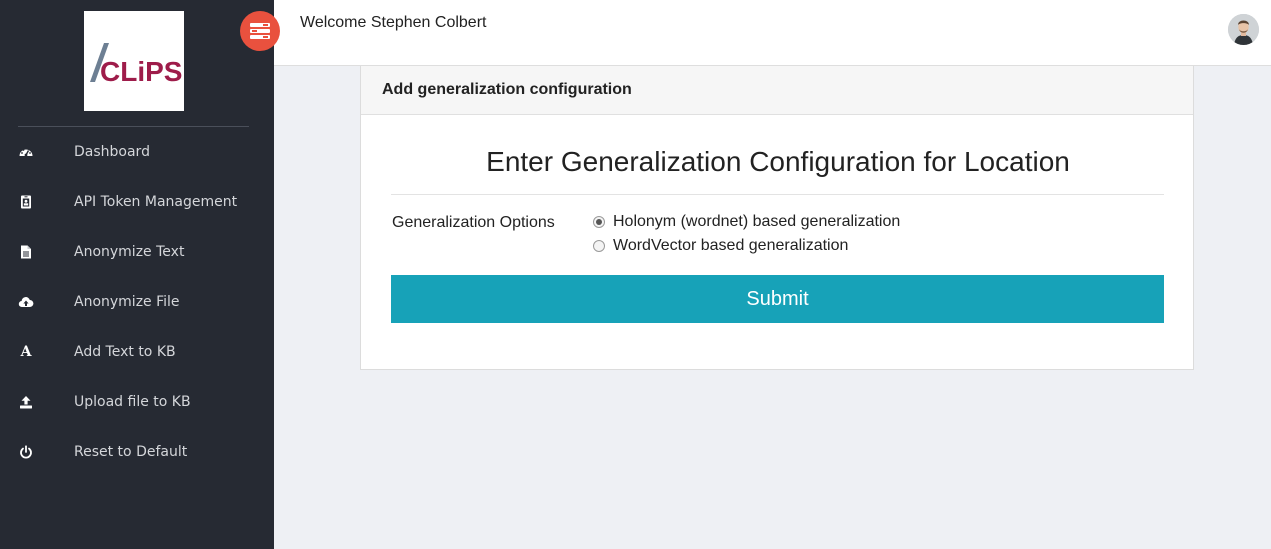 This screenshot has width=1271, height=549. Describe the element at coordinates (132, 402) in the screenshot. I see `sidebar-item-label: Upload file to KB` at that location.